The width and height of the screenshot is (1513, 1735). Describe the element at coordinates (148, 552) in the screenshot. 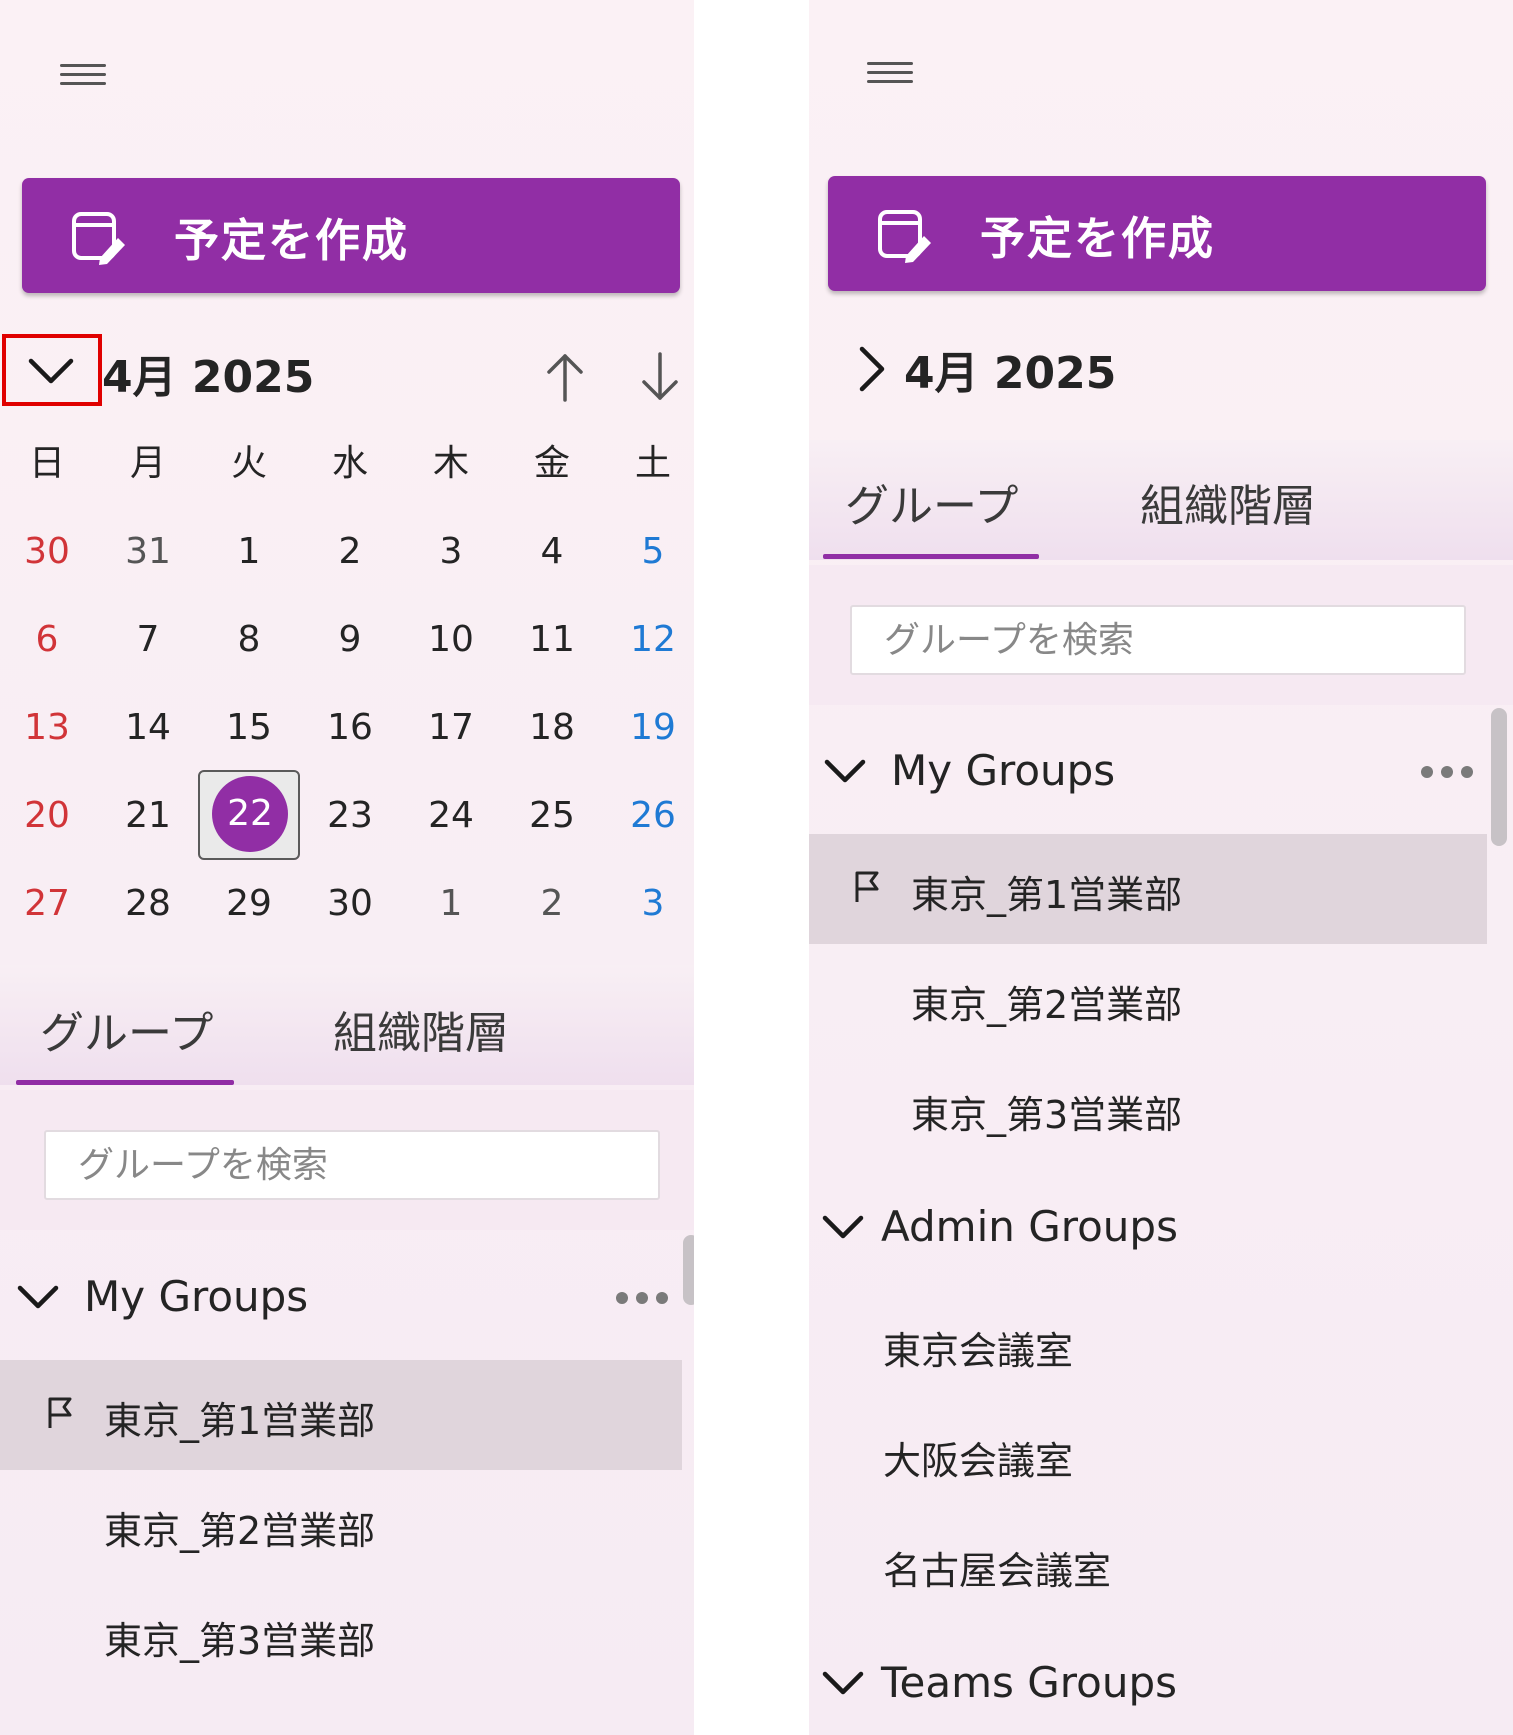

I see `calendar-day: 31` at that location.